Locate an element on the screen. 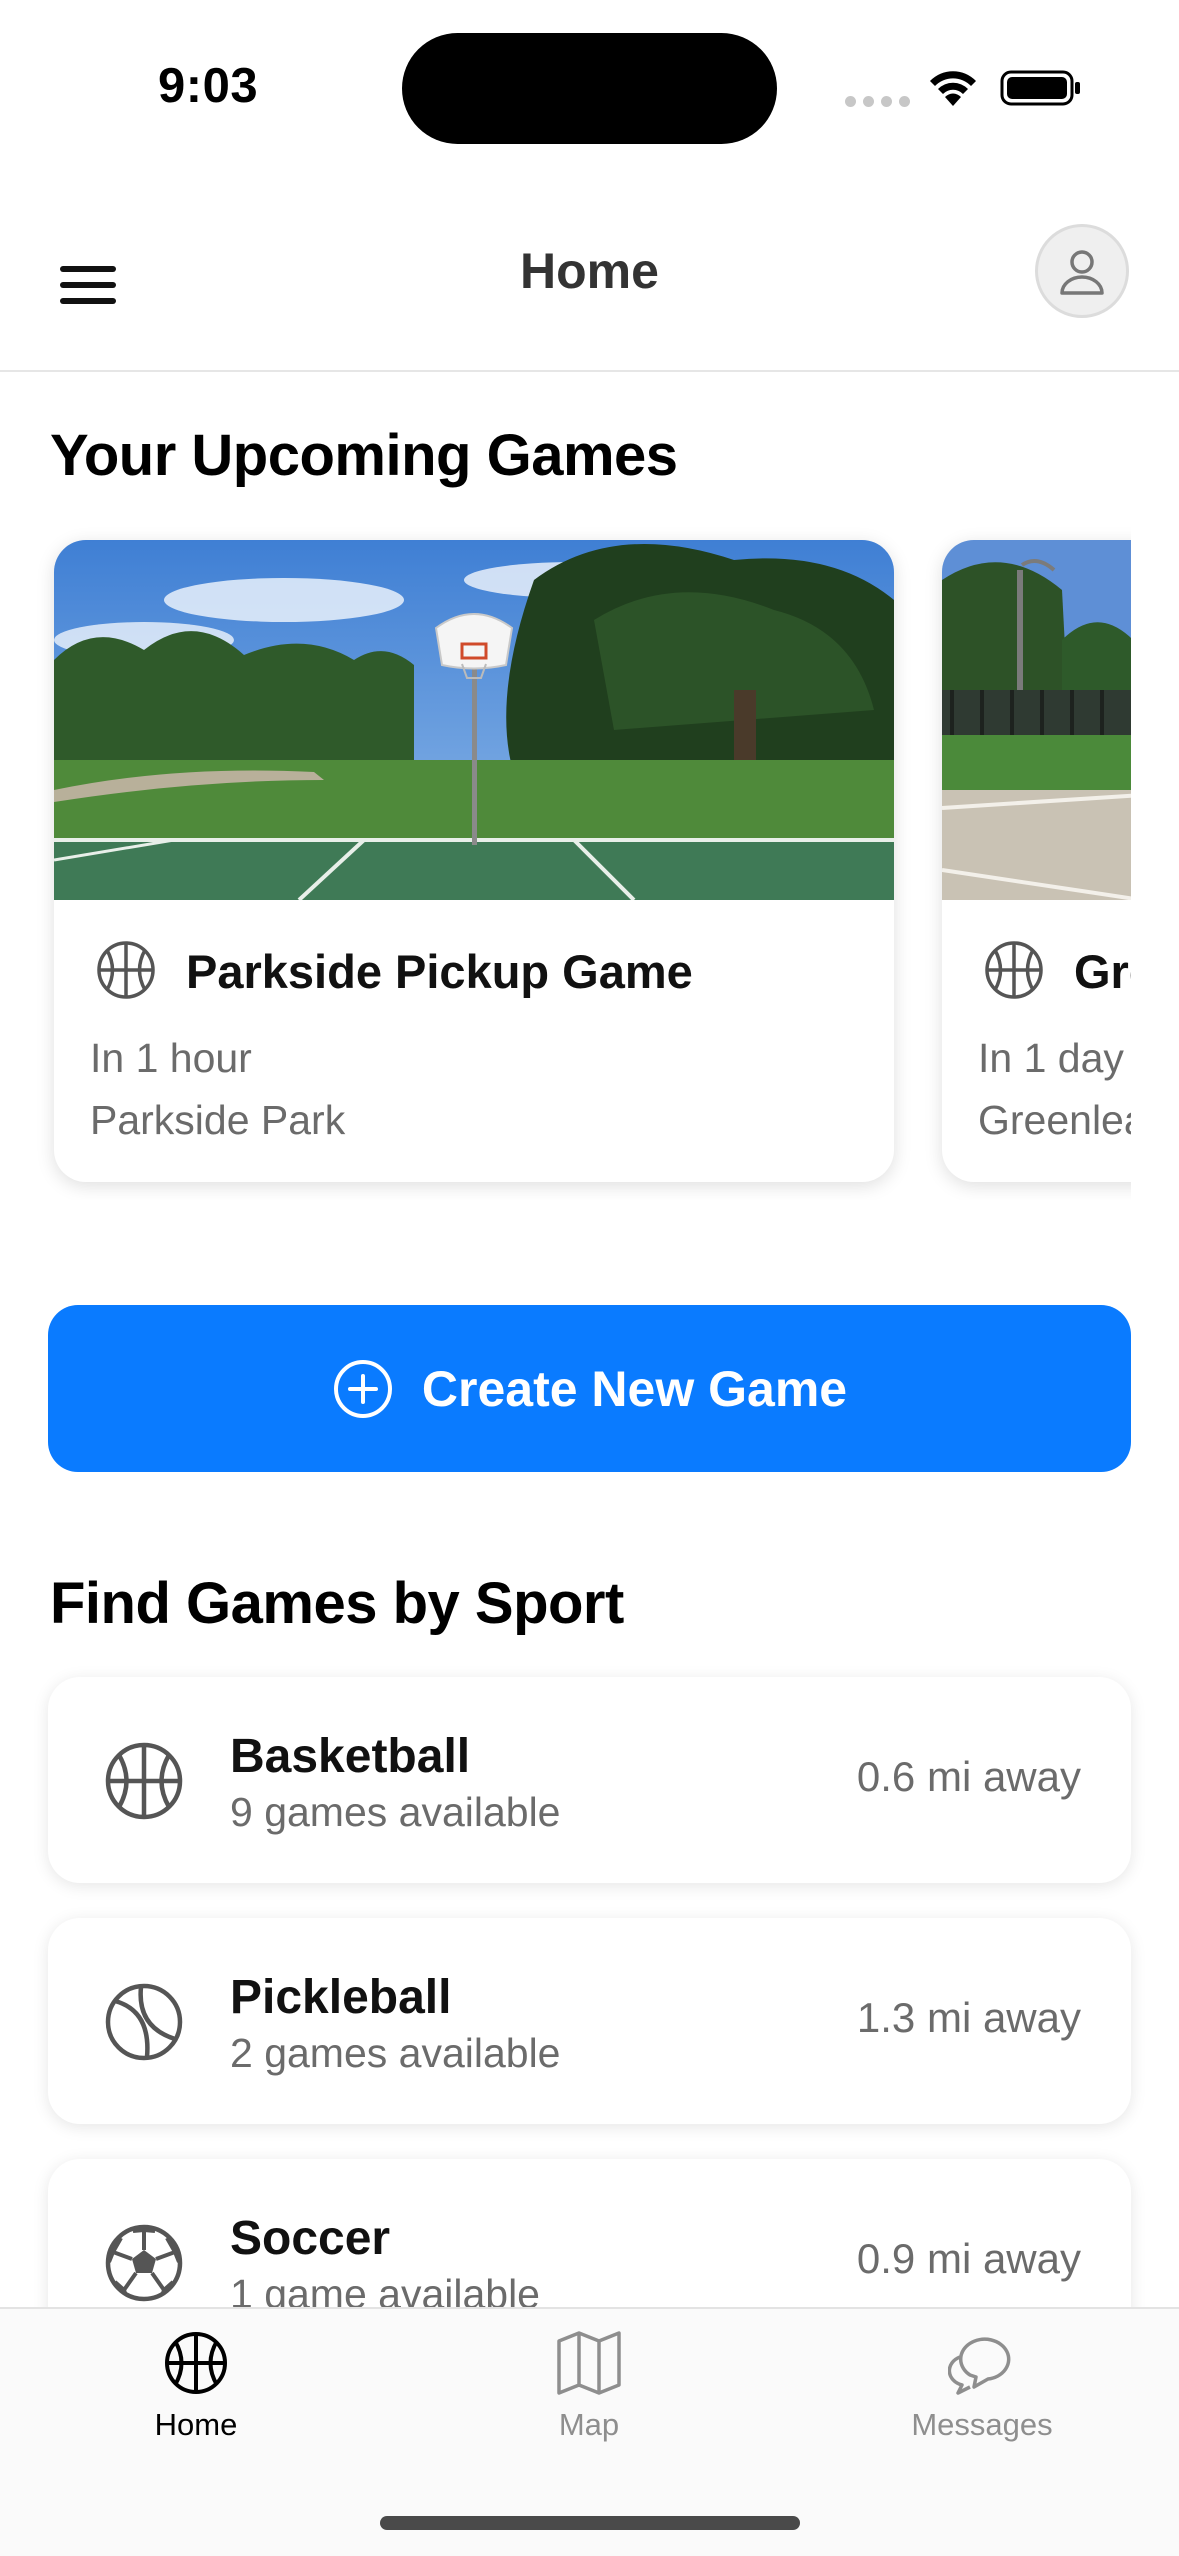 This screenshot has height=2556, width=1179. create-new-game-button: Create New Game is located at coordinates (589, 1388).